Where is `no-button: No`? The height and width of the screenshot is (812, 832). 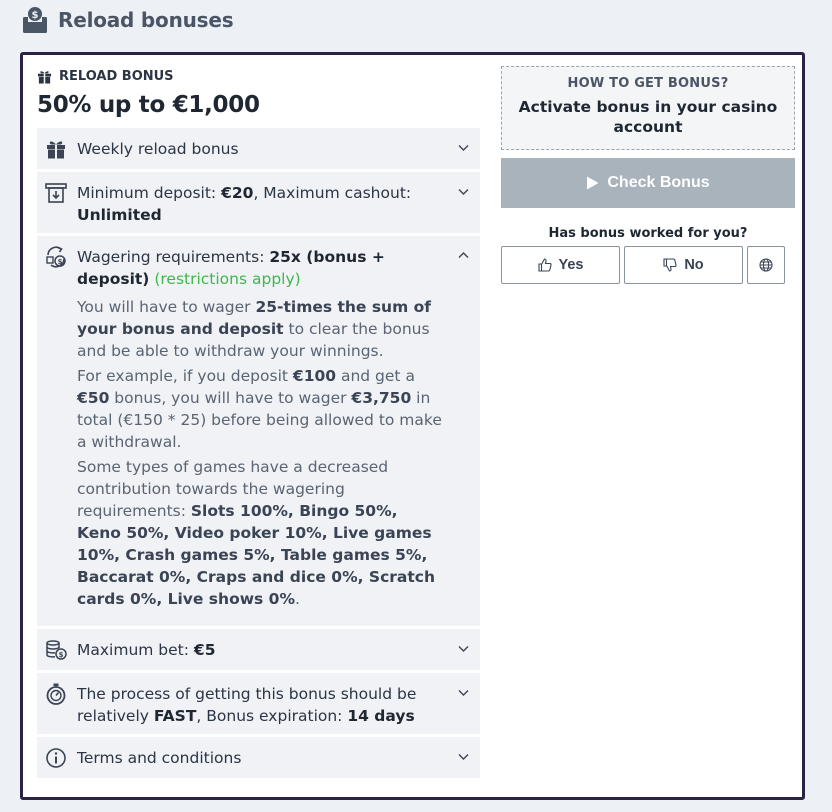 no-button: No is located at coordinates (683, 265).